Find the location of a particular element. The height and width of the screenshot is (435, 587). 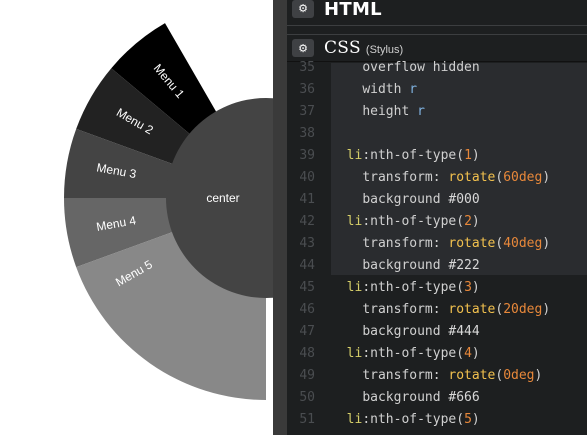

line-number: 51 is located at coordinates (307, 419).